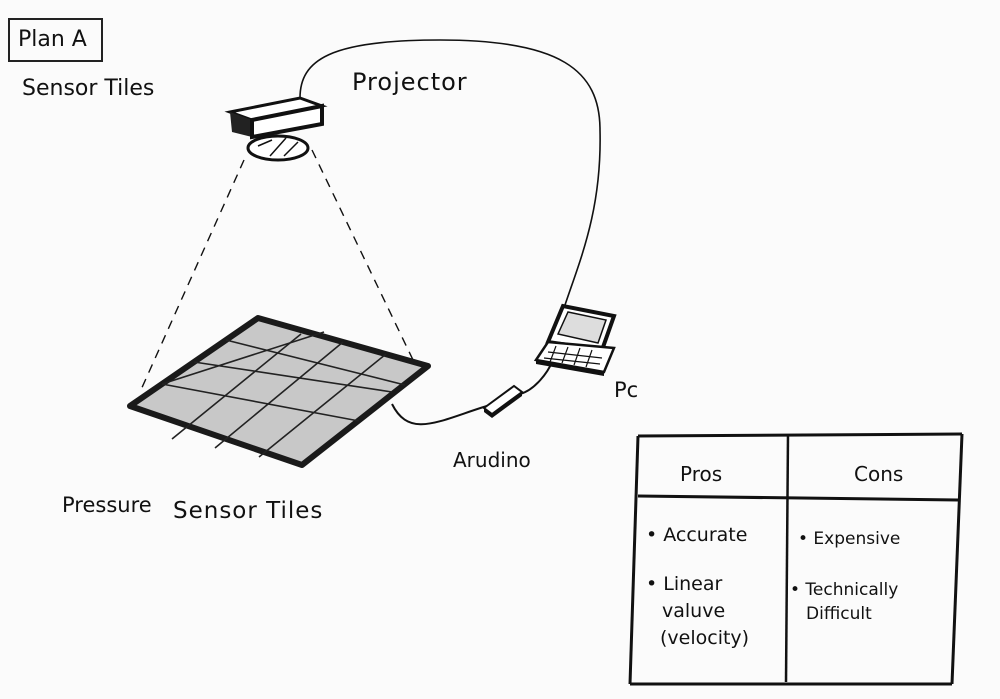  Describe the element at coordinates (492, 460) in the screenshot. I see `arduino-label: Arudino` at that location.